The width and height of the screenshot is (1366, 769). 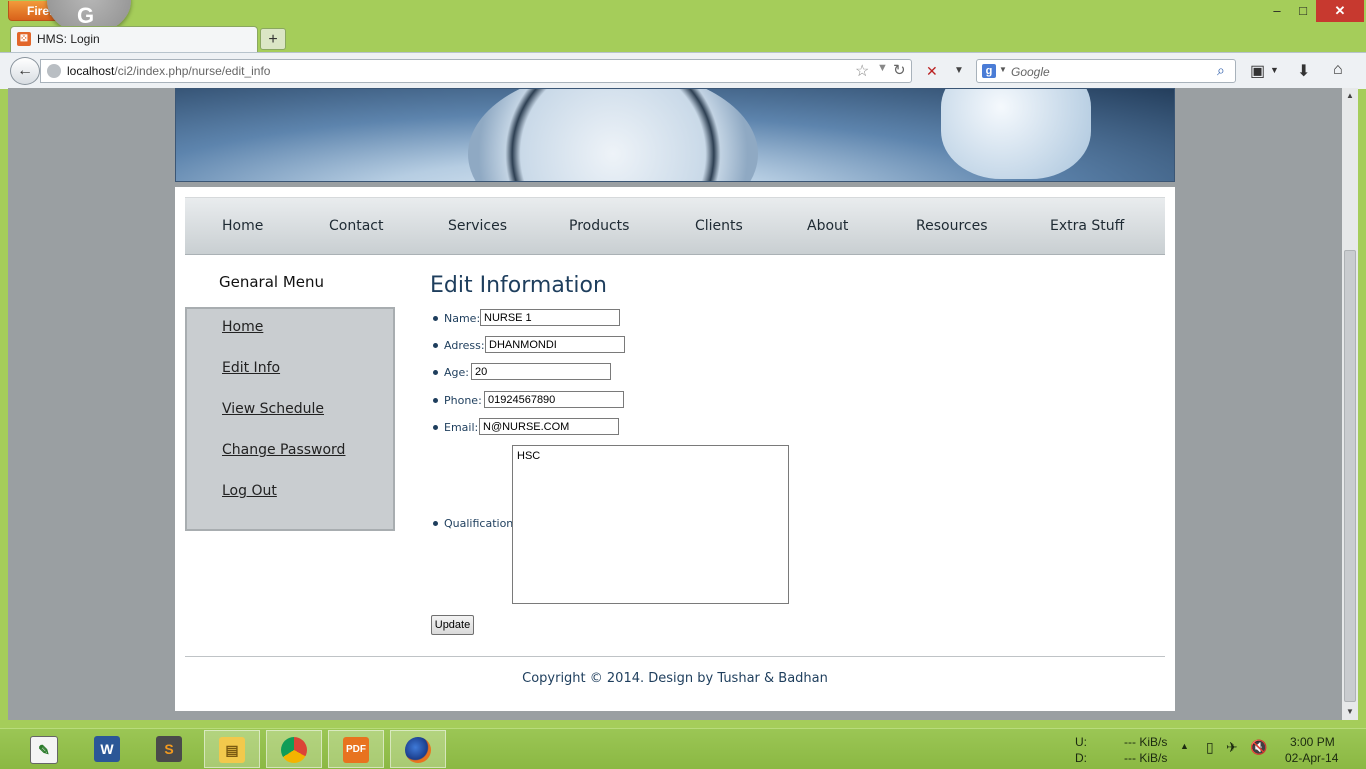 I want to click on taskbar-firefox-app, so click(x=418, y=749).